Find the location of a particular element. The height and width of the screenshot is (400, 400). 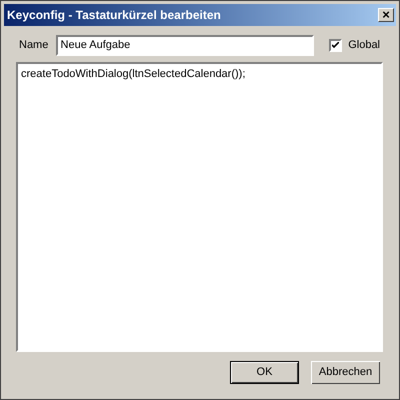

dialog-button: Abbrechen is located at coordinates (345, 372).